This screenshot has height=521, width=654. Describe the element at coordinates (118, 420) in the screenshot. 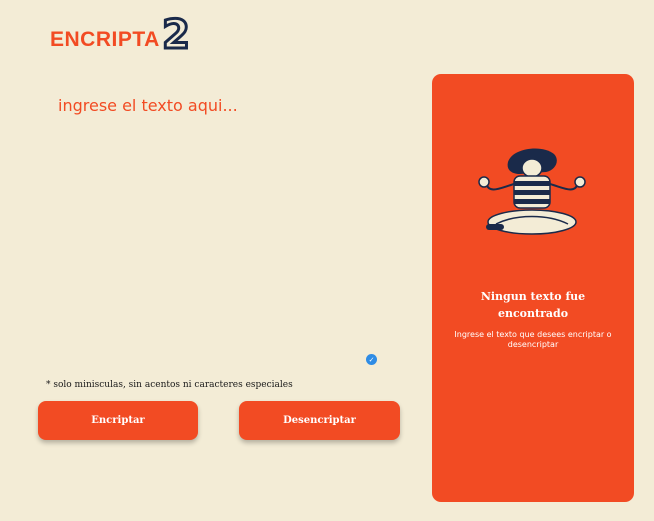

I see `encrypt-button: Encriptar` at that location.